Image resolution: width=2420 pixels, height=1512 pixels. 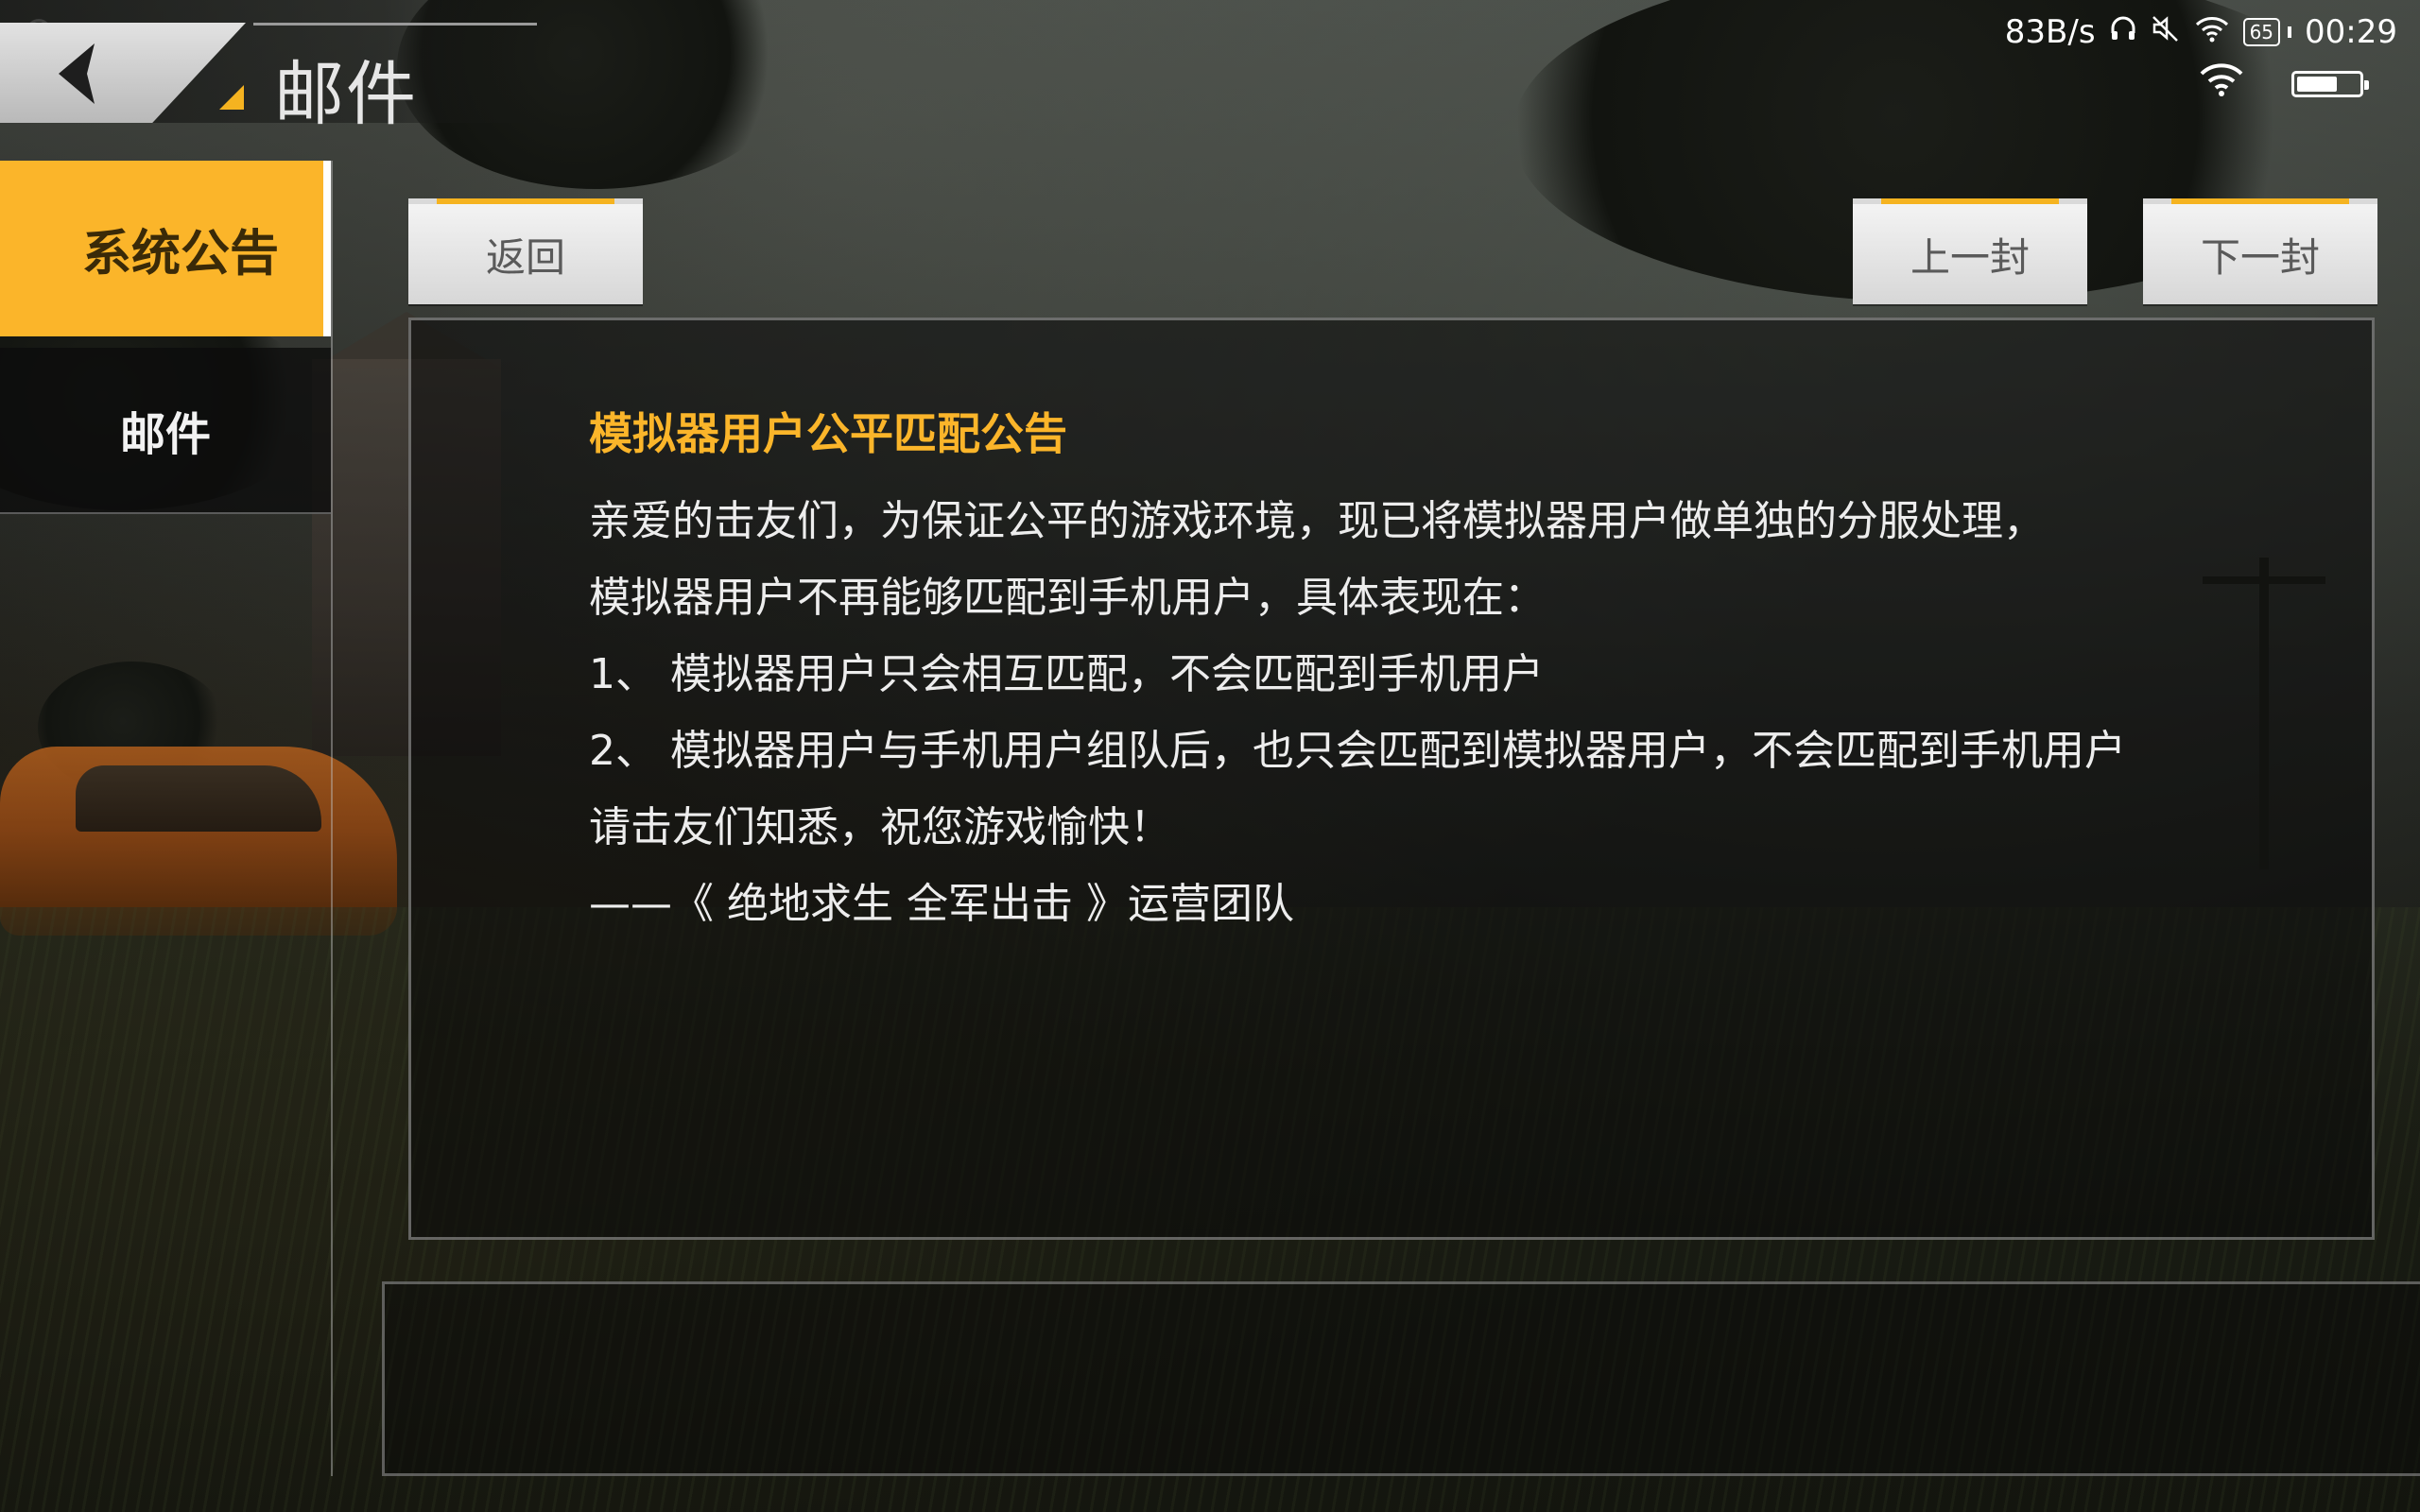 What do you see at coordinates (1357, 751) in the screenshot?
I see `mail-line: 2、 模拟器用户与手机用户组队后，也只会匹配到模拟器用户，不会匹配到手机用户` at bounding box center [1357, 751].